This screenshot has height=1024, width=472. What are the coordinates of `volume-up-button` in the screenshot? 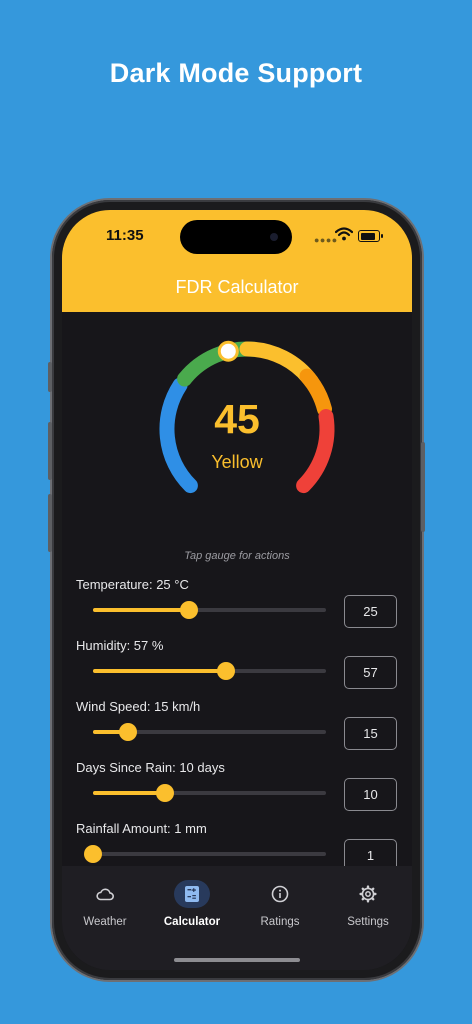 It's located at (50, 451).